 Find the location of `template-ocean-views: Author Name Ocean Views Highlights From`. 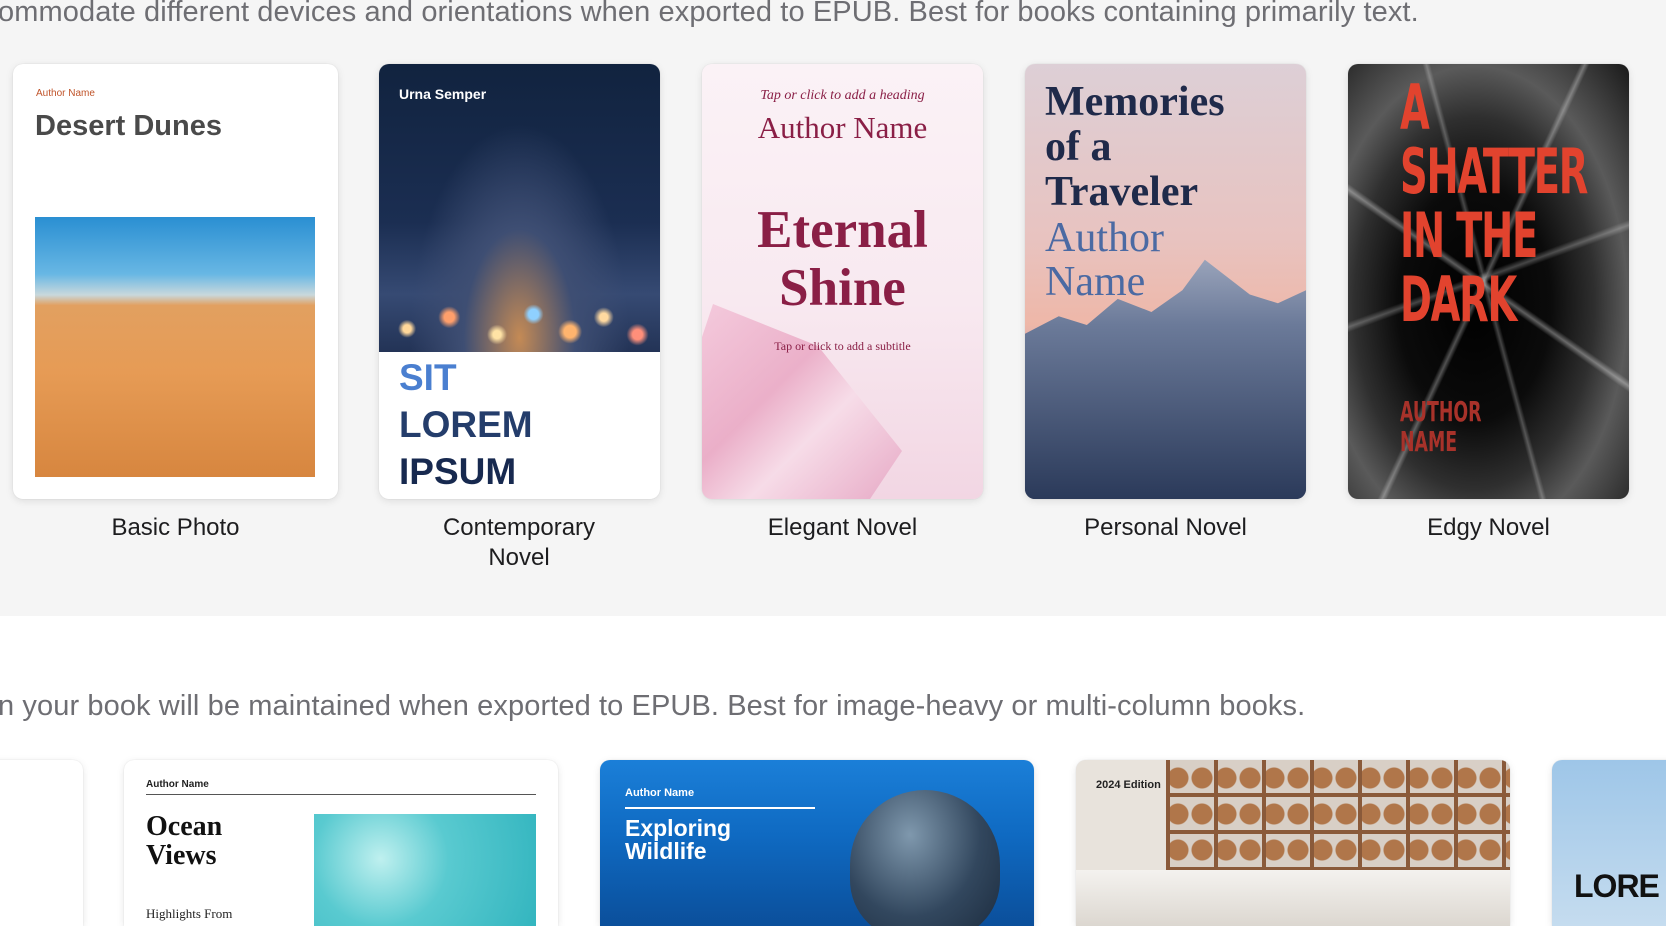

template-ocean-views: Author Name Ocean Views Highlights From is located at coordinates (341, 843).